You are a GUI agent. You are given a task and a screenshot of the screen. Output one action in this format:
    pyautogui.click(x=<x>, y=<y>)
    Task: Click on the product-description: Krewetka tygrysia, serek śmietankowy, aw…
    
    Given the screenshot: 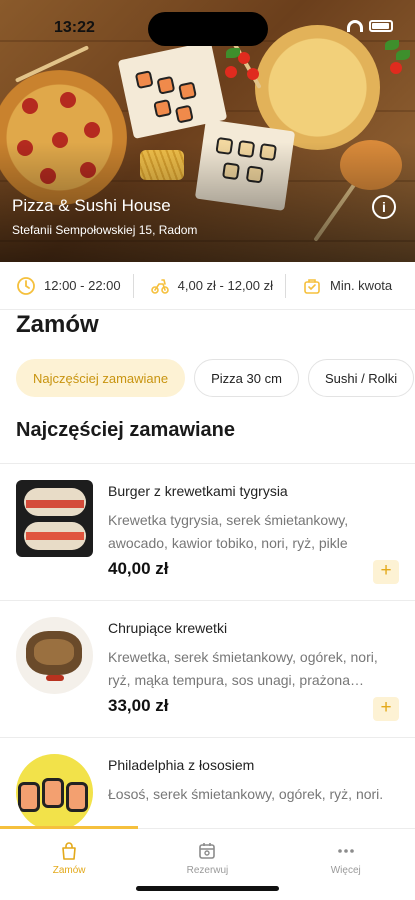 What is the action you would take?
    pyautogui.click(x=228, y=531)
    